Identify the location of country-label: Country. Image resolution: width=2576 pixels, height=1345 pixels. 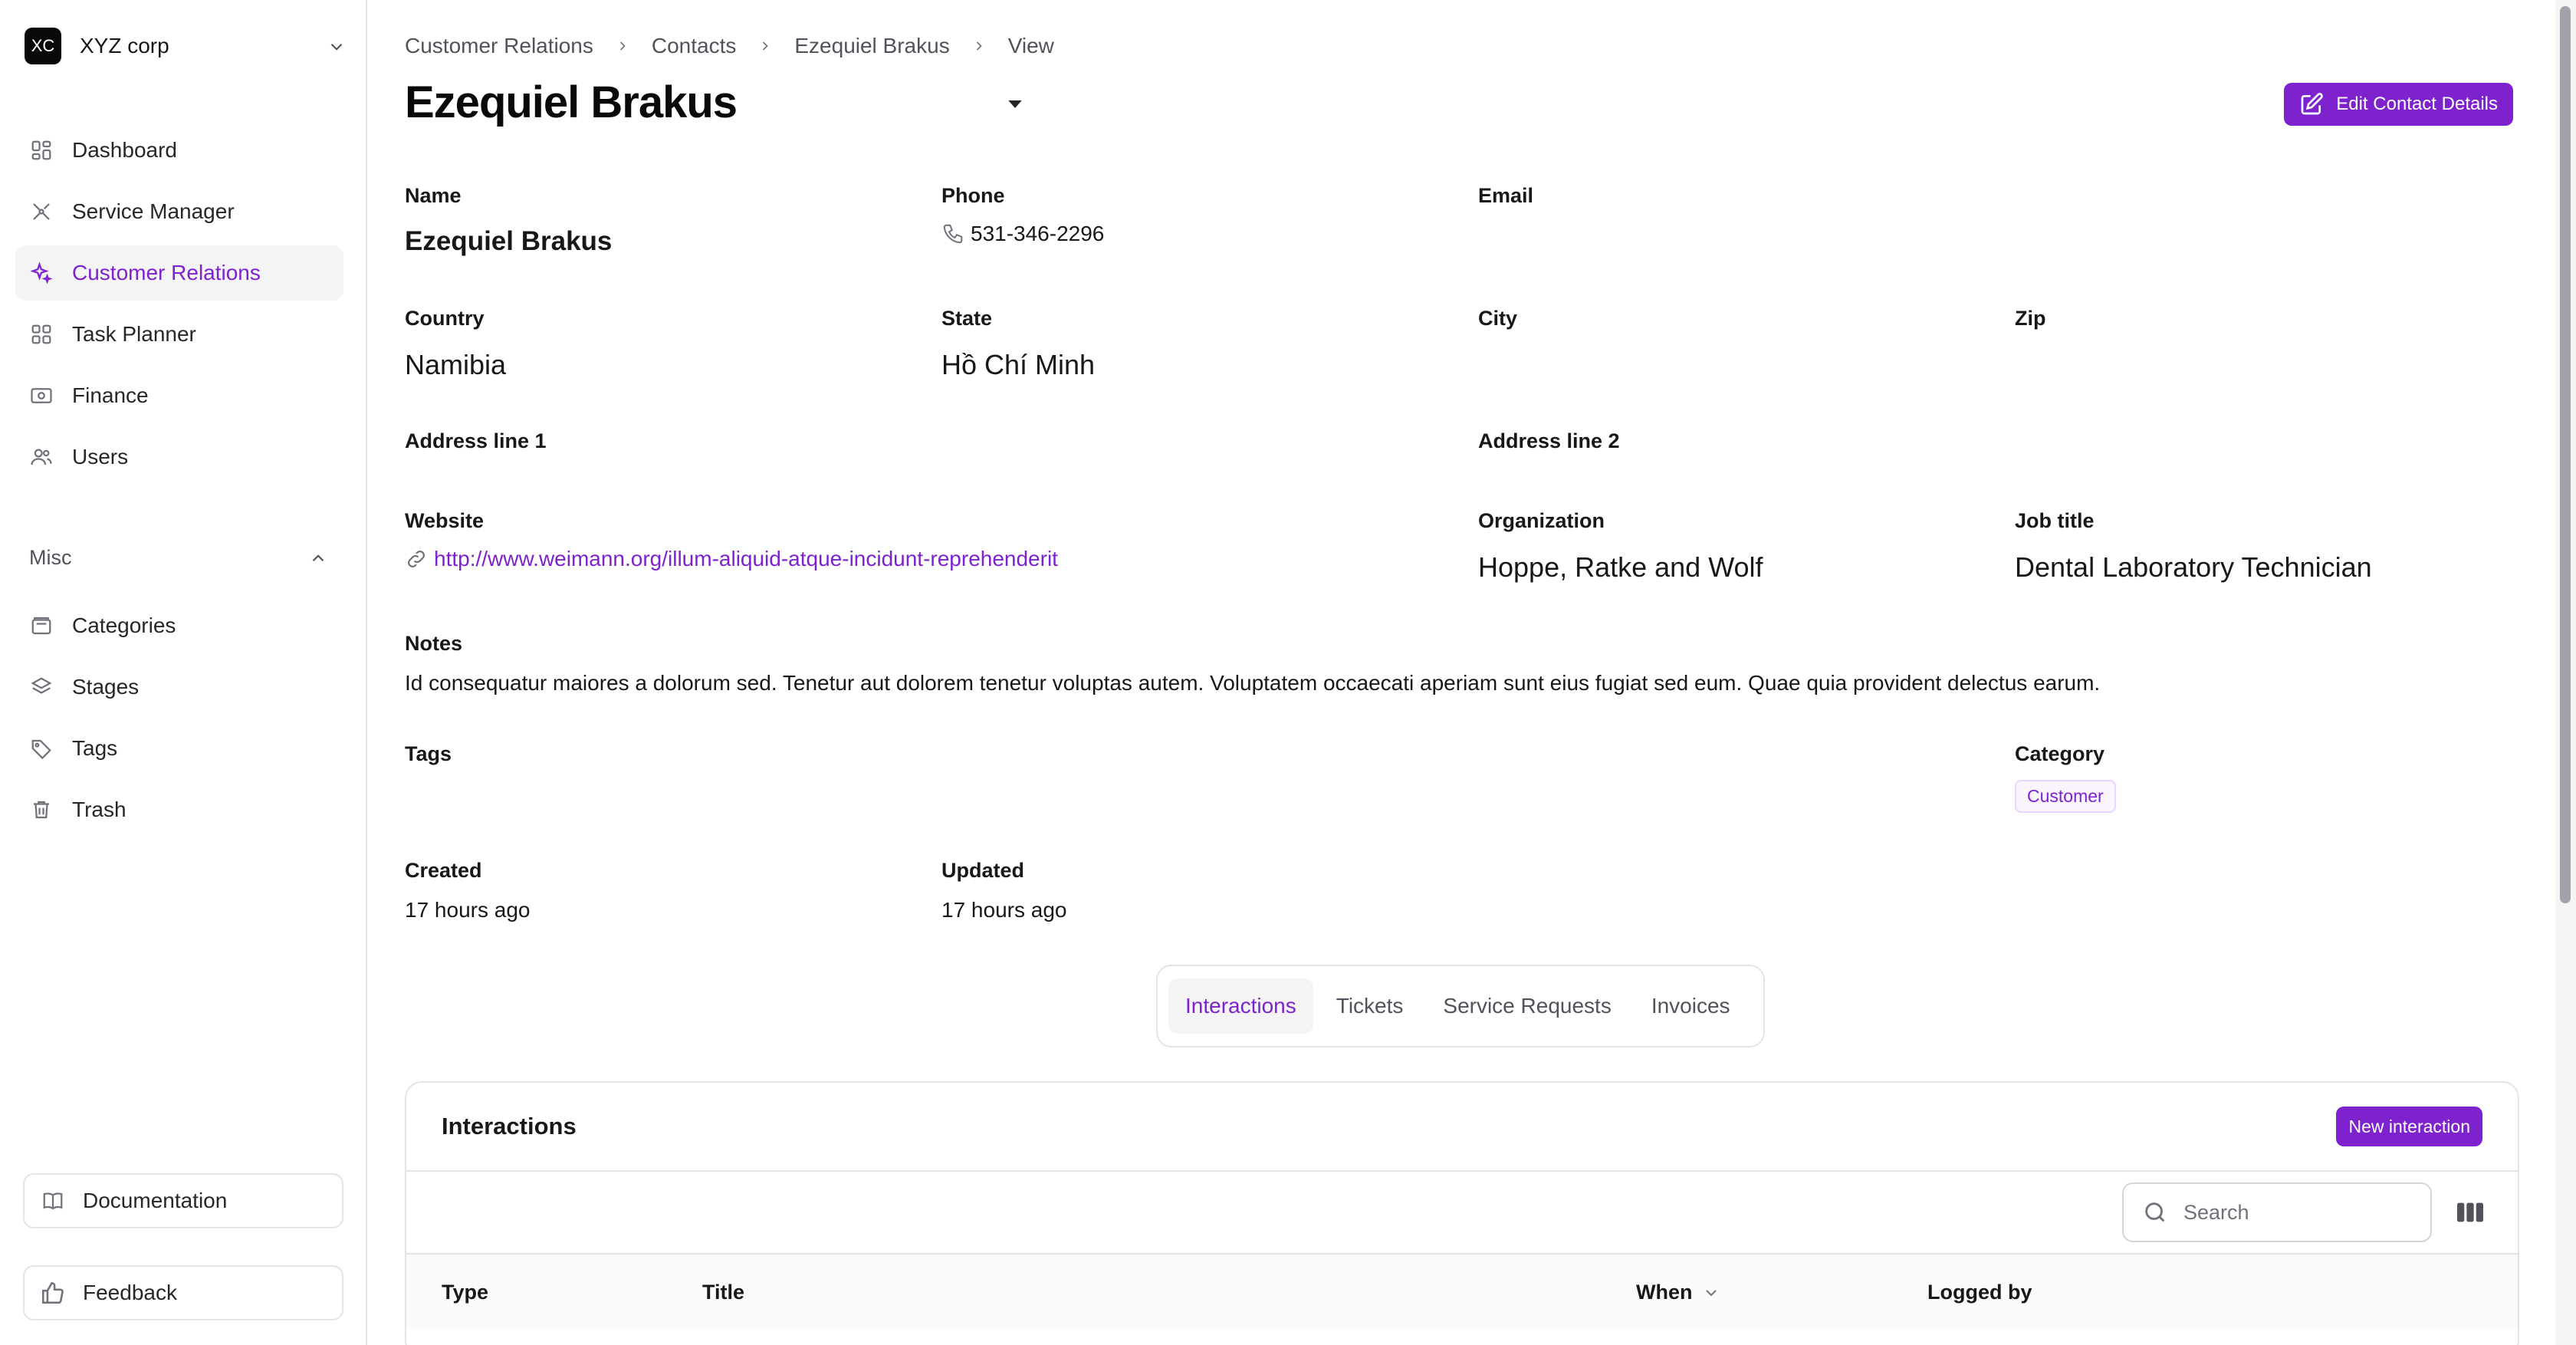
(445, 319).